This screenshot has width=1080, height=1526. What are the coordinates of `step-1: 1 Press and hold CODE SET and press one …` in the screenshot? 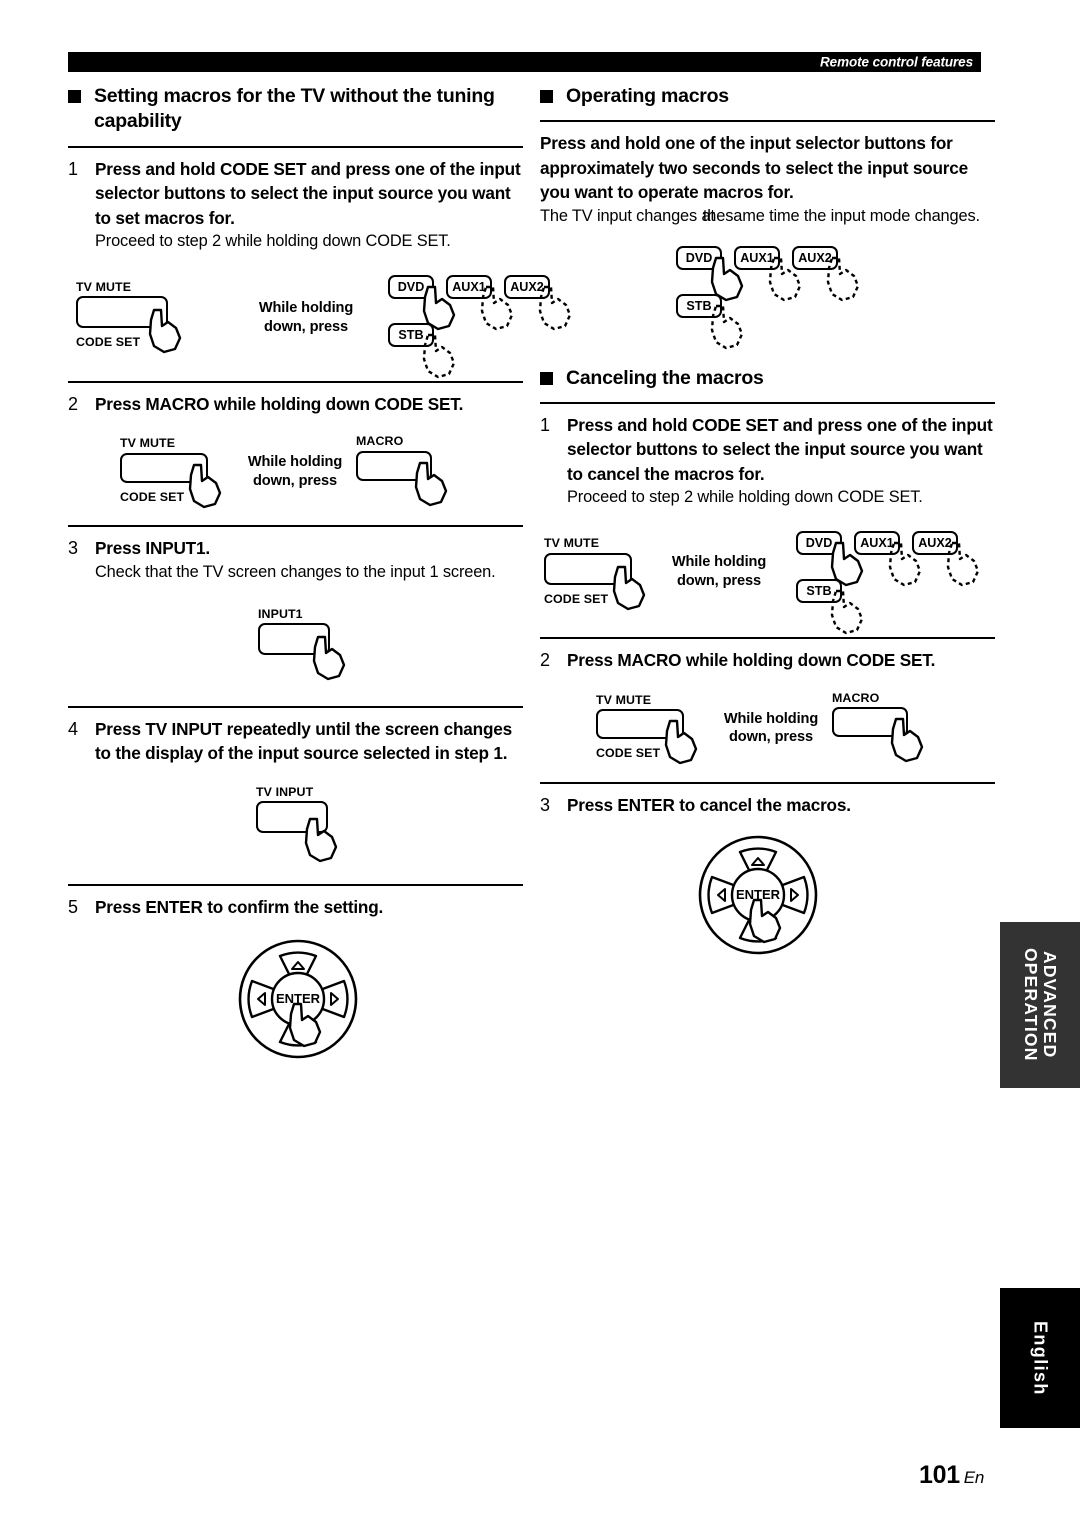 It's located at (295, 205).